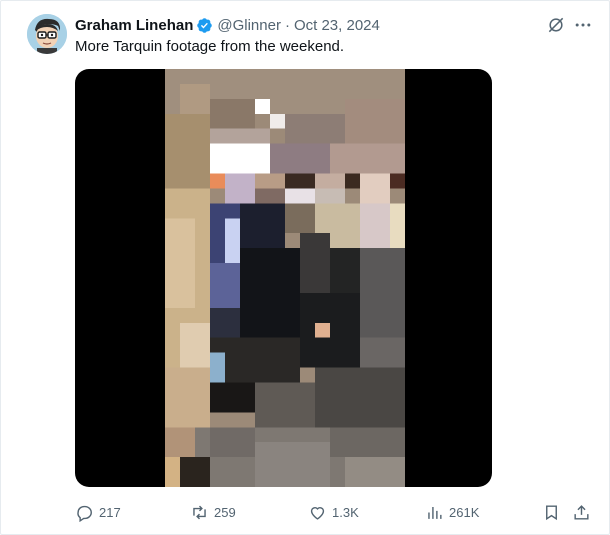 The image size is (610, 535). Describe the element at coordinates (84, 513) in the screenshot. I see `reply-icon` at that location.